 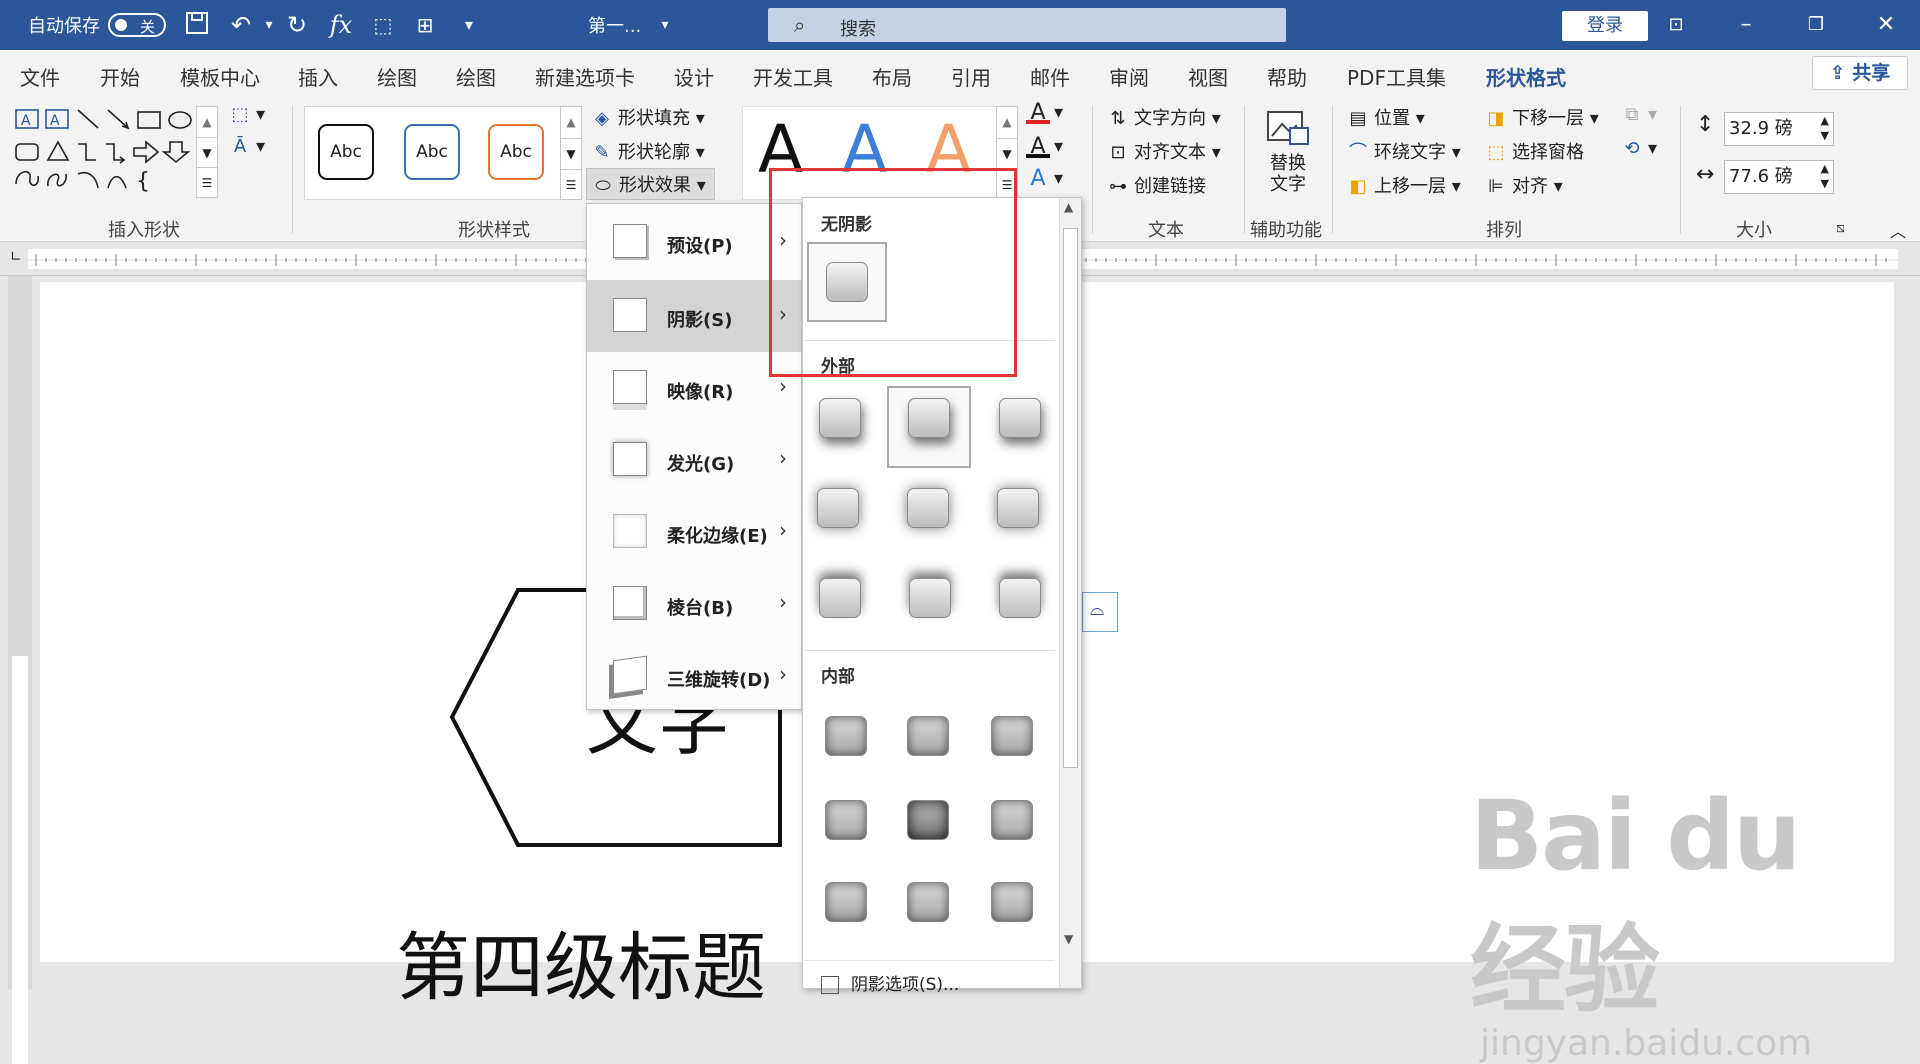 What do you see at coordinates (220, 76) in the screenshot?
I see `tab-template-center: 模板中心` at bounding box center [220, 76].